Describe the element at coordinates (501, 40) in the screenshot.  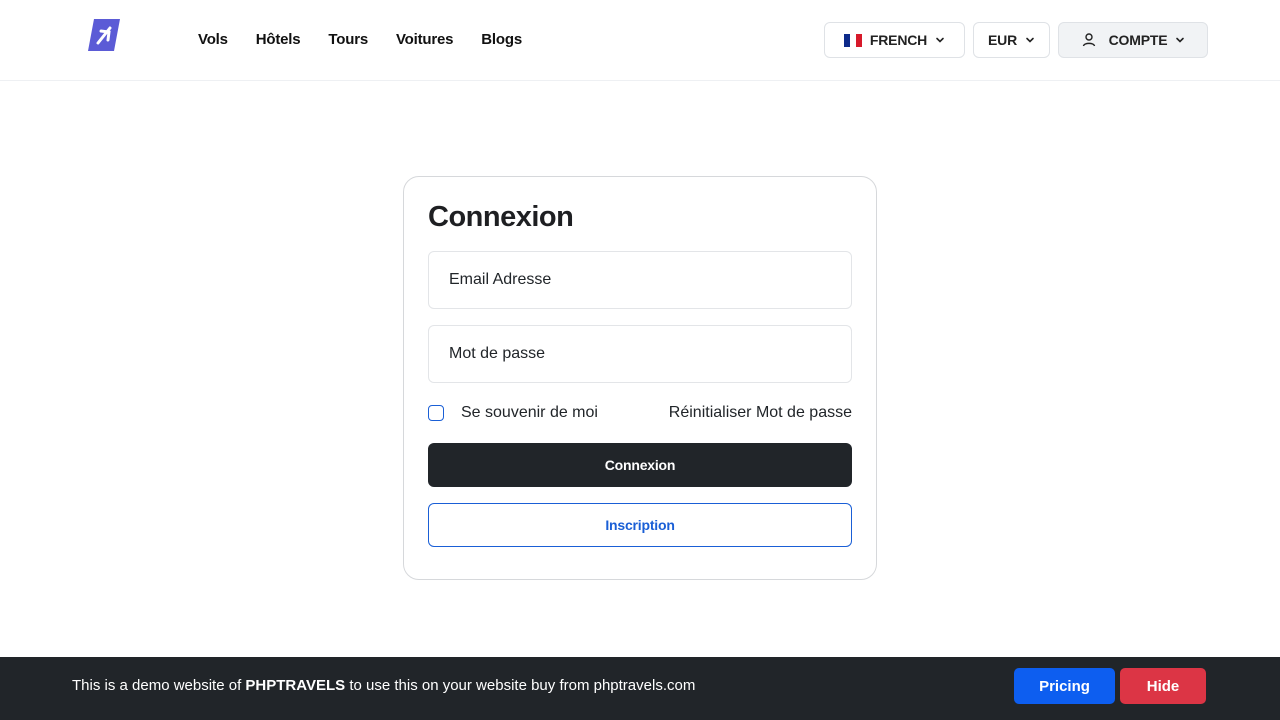
I see `nav-blogs: Blogs` at that location.